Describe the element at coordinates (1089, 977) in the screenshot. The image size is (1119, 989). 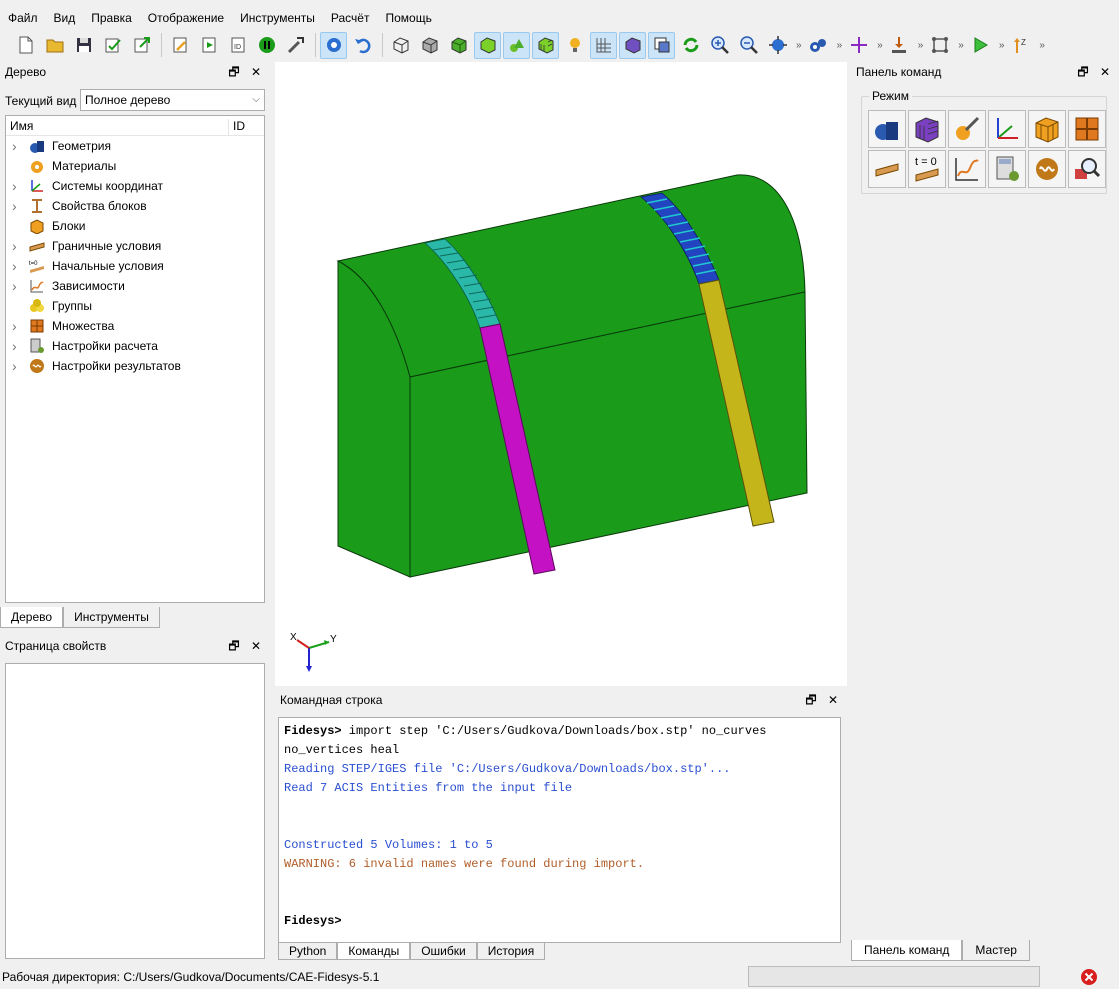
I see `error-icon` at that location.